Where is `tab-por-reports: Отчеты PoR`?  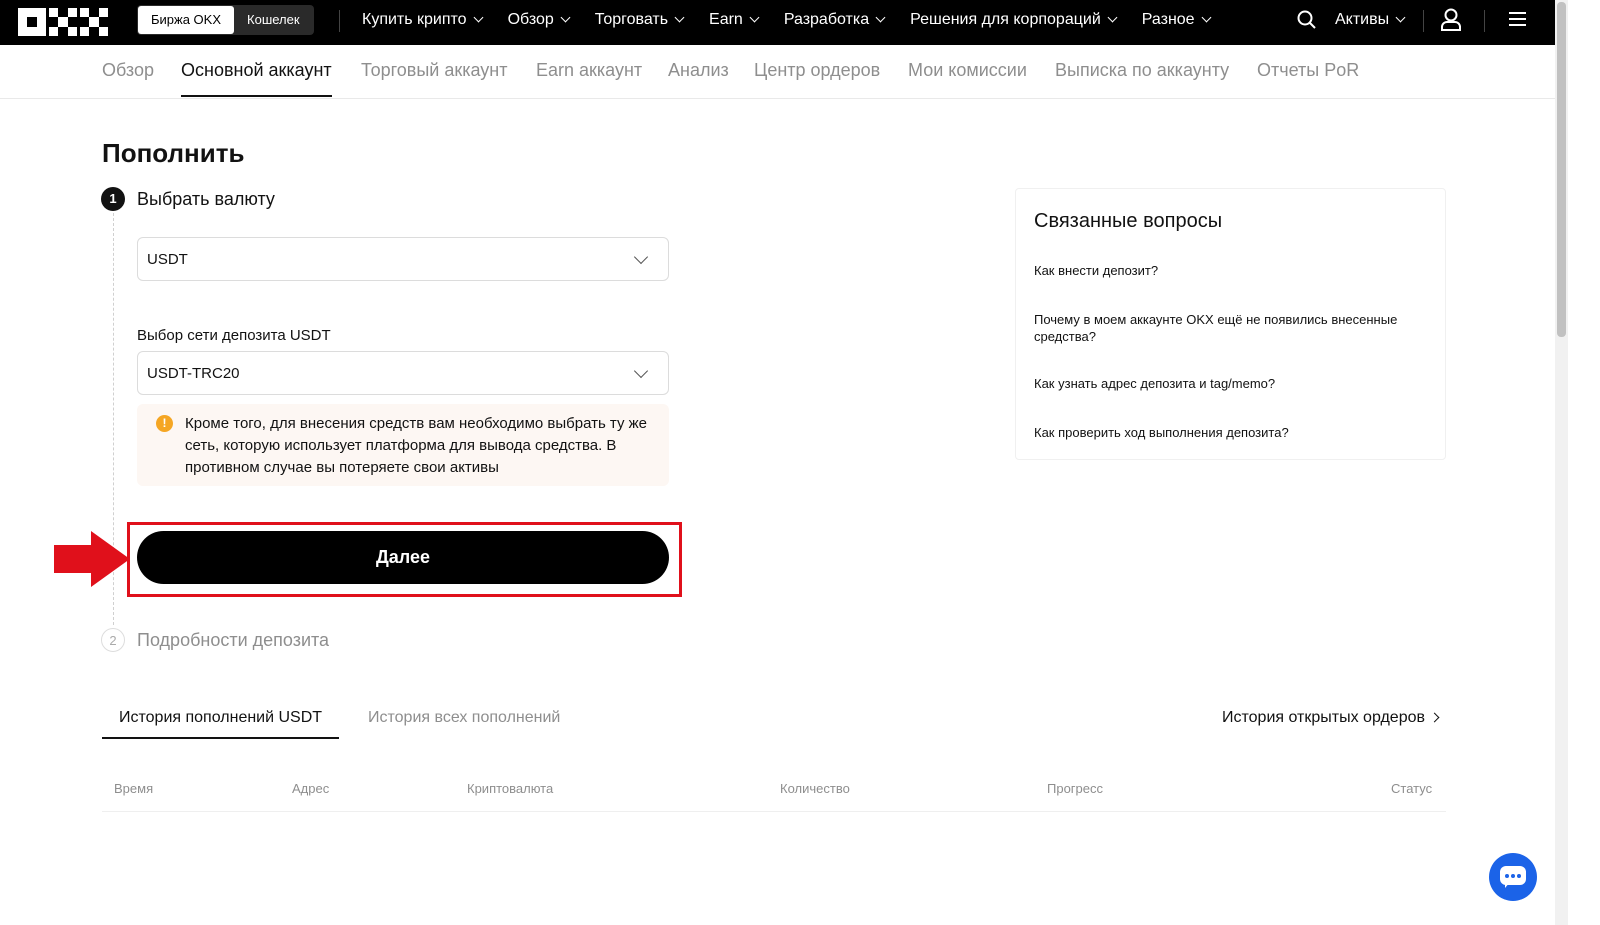
tab-por-reports: Отчеты PoR is located at coordinates (1308, 70).